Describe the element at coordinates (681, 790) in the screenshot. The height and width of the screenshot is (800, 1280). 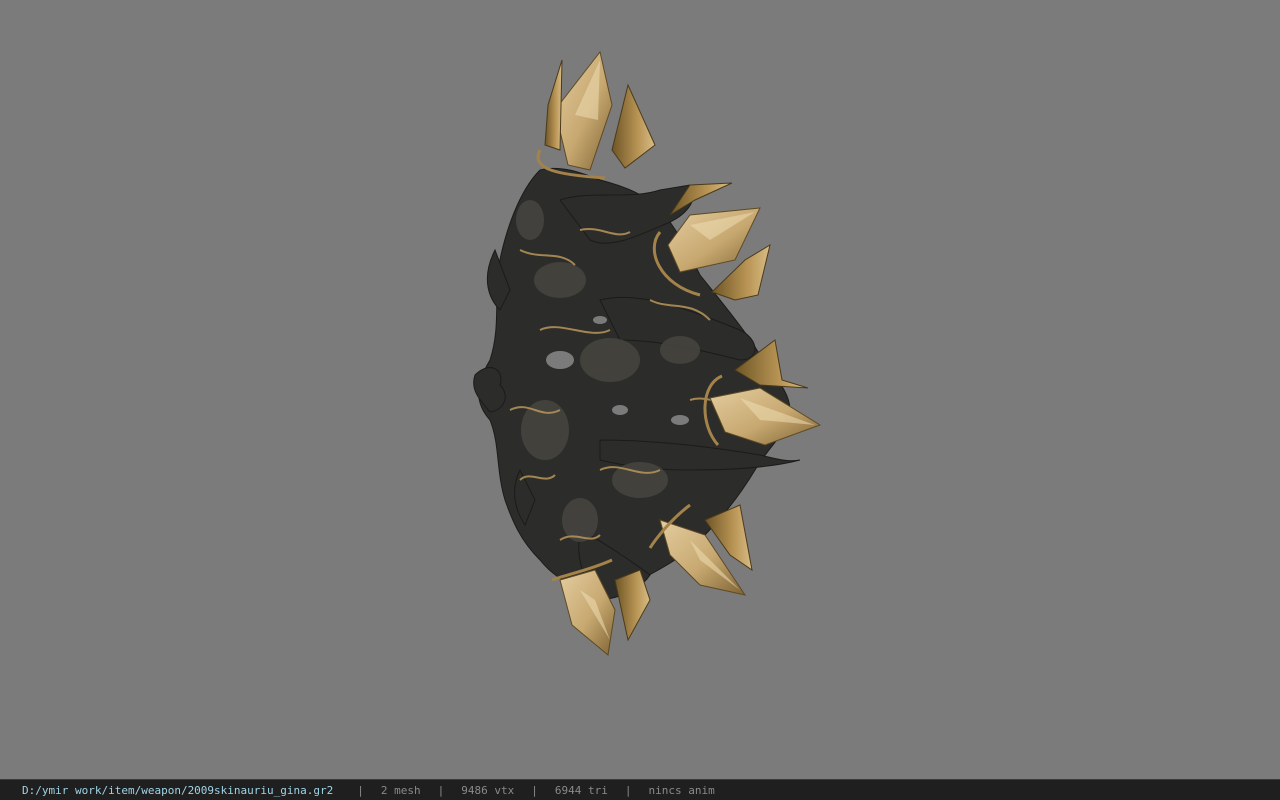
I see `animation-status: nincs anim` at that location.